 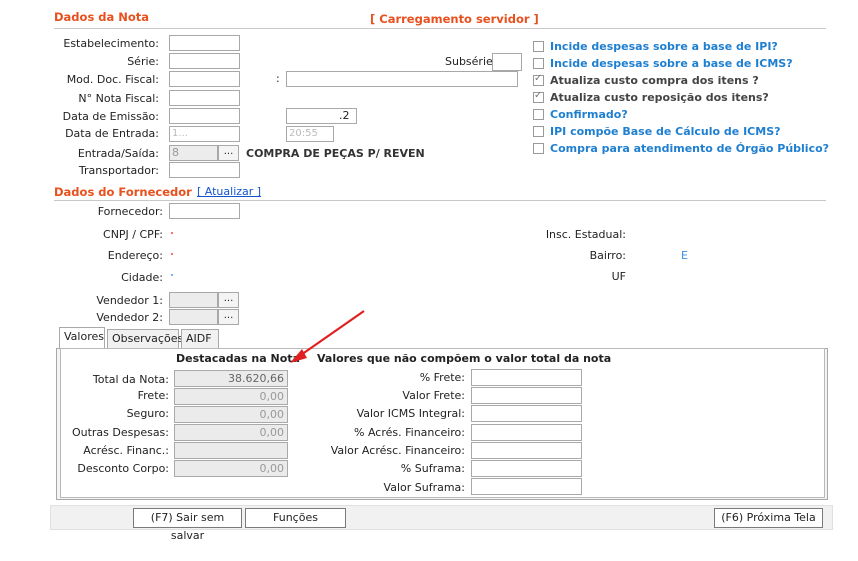 I want to click on nota-fiscal-input, so click(x=204, y=98).